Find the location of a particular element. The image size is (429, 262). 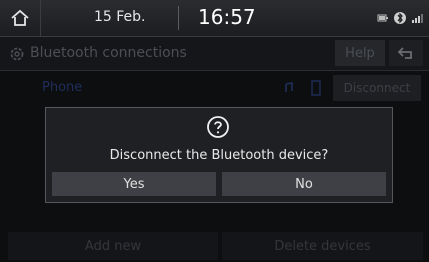

status-date: 15 Feb. is located at coordinates (120, 17).